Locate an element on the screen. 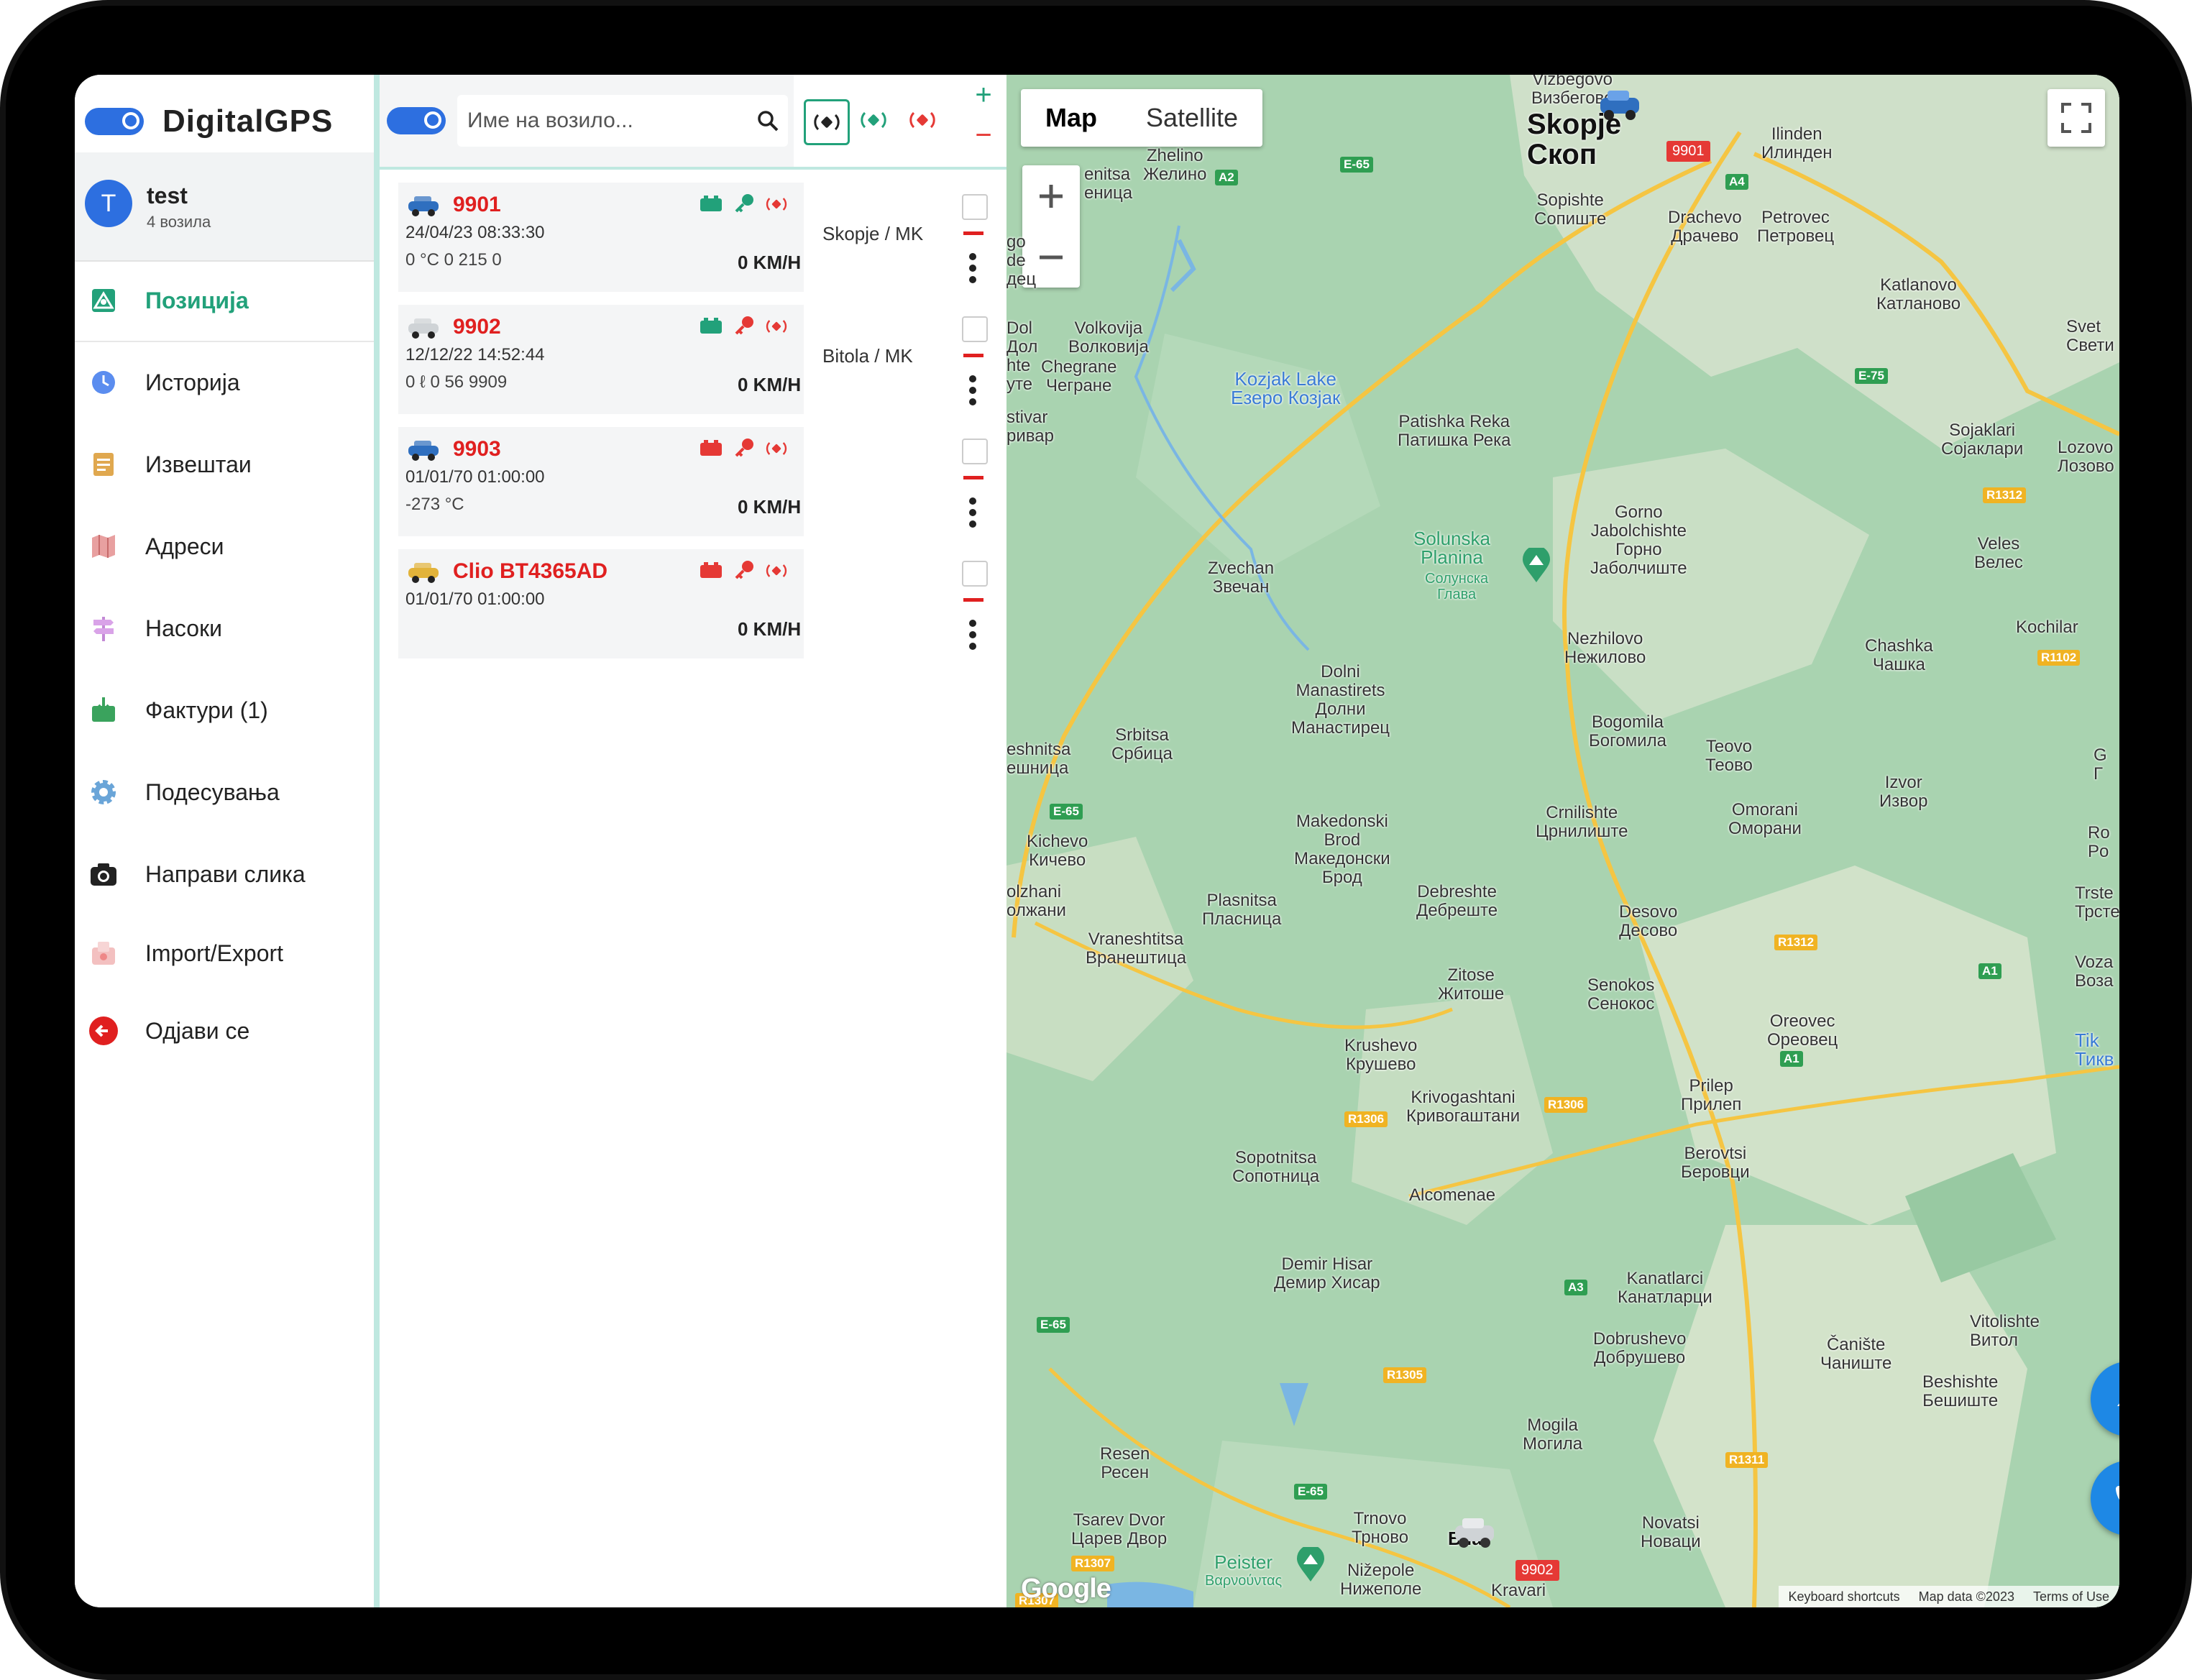  map-tab-satellite: Satellite is located at coordinates (1192, 118).